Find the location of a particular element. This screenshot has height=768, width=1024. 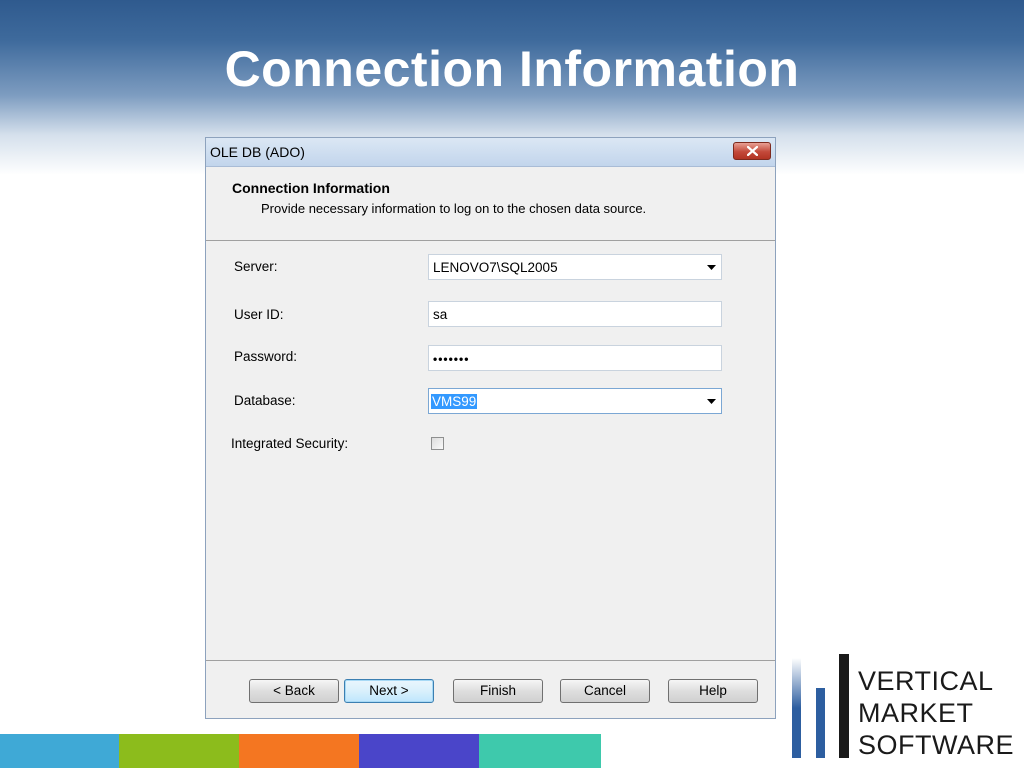

password-value: ••••••• is located at coordinates (451, 359).